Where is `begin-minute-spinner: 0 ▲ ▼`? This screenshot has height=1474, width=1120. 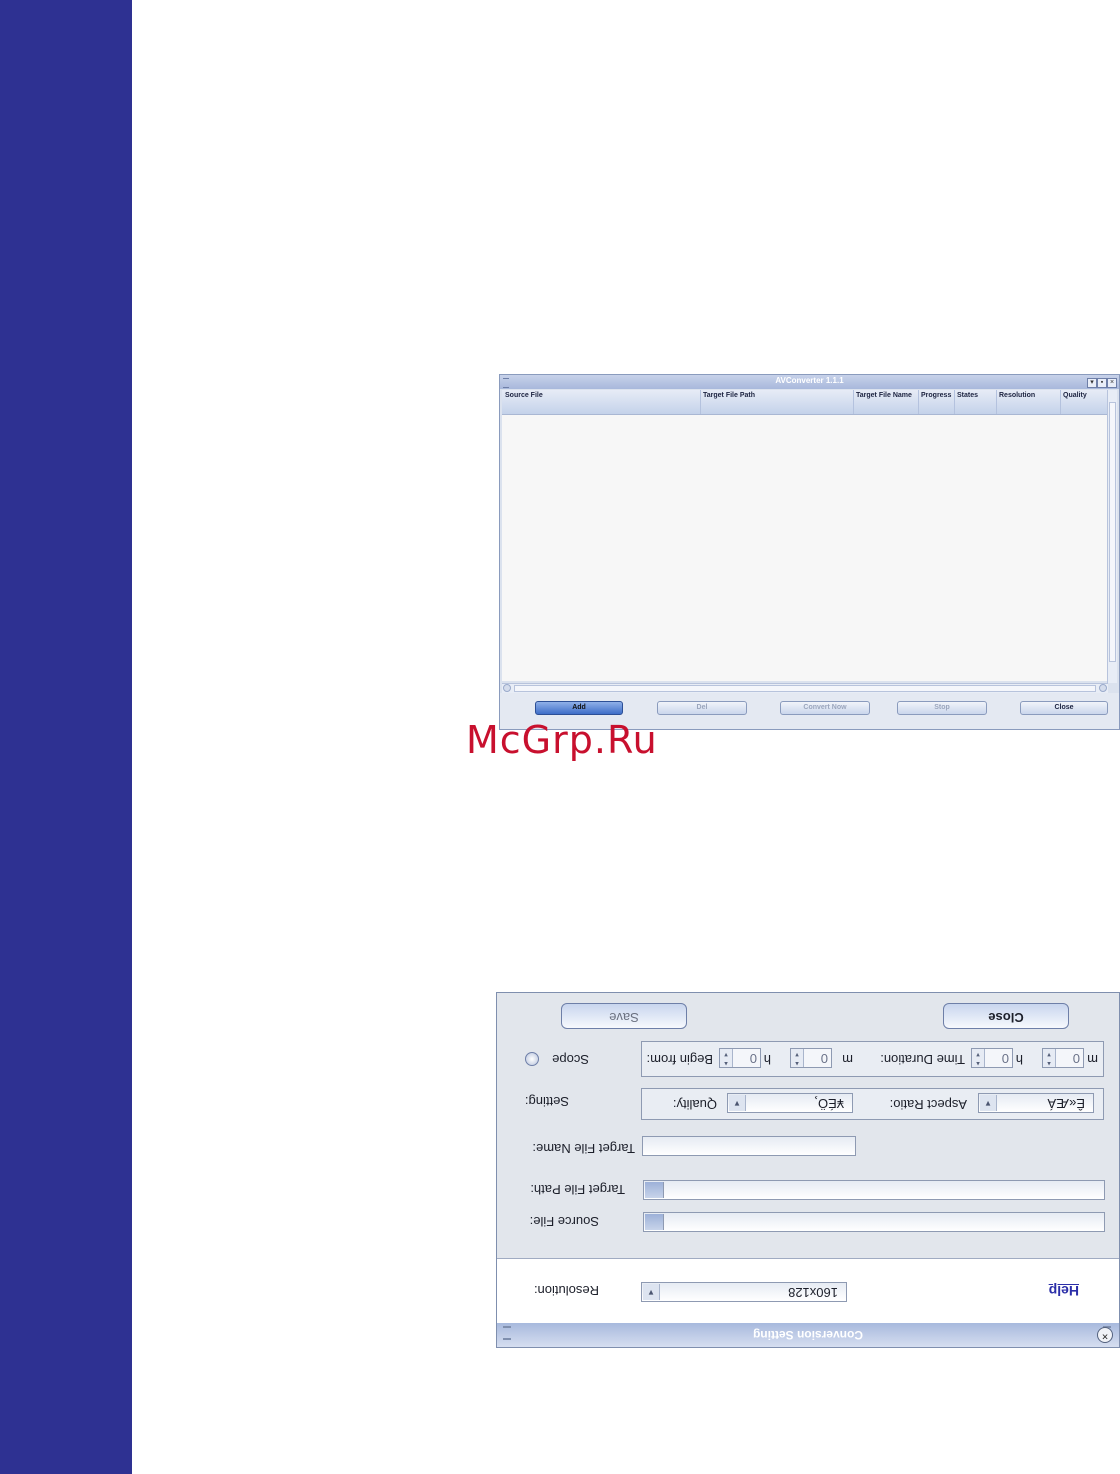 begin-minute-spinner: 0 ▲ ▼ is located at coordinates (811, 1058).